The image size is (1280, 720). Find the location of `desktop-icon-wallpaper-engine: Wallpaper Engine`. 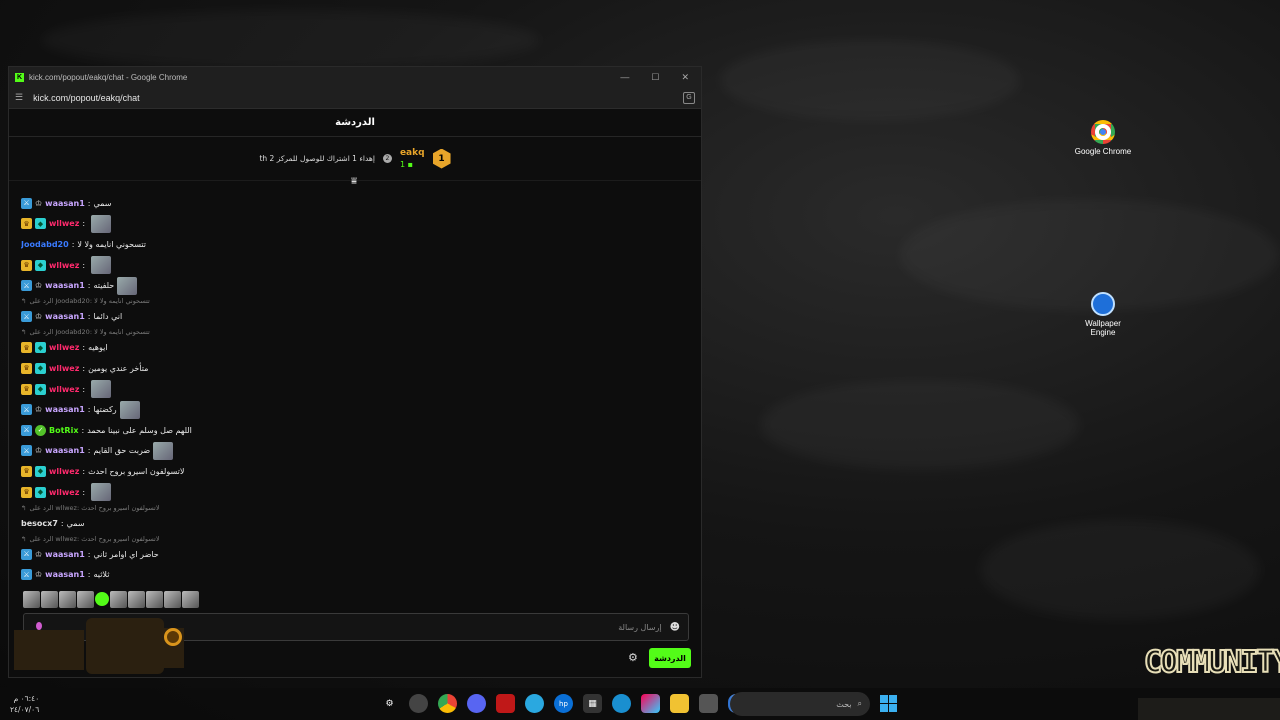

desktop-icon-wallpaper-engine: Wallpaper Engine is located at coordinates (1103, 314).